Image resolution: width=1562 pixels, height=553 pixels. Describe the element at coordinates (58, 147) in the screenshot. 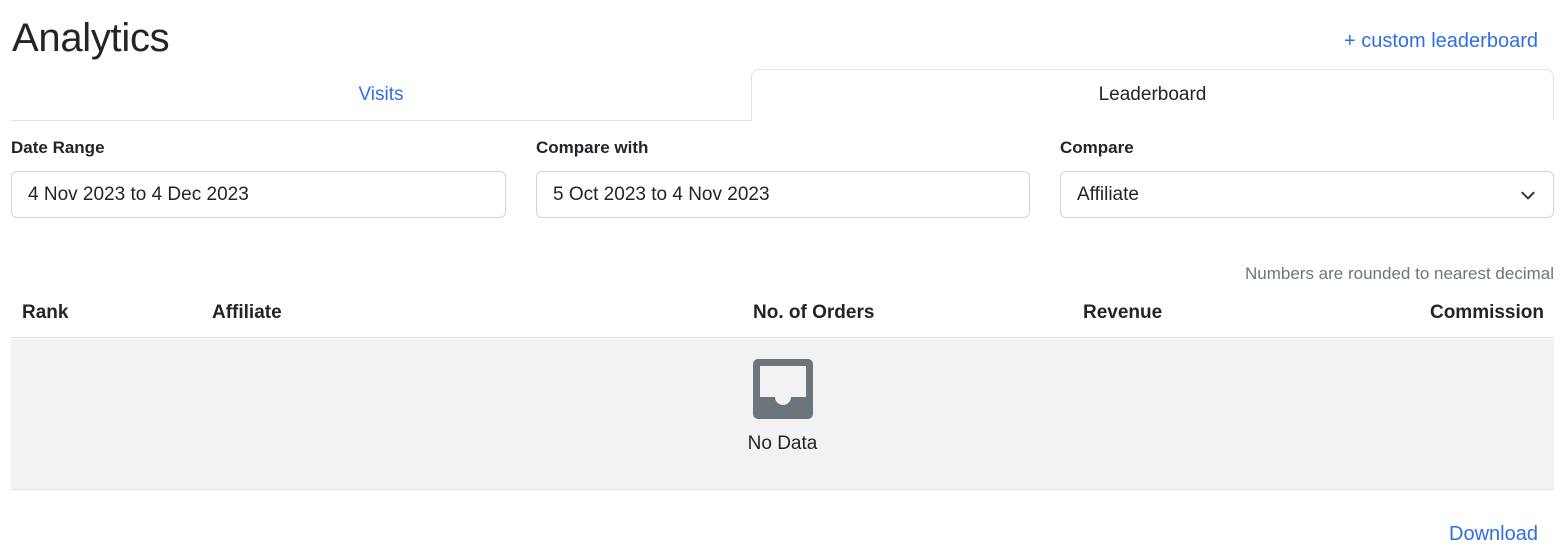

I see `date-range-label: Date Range` at that location.